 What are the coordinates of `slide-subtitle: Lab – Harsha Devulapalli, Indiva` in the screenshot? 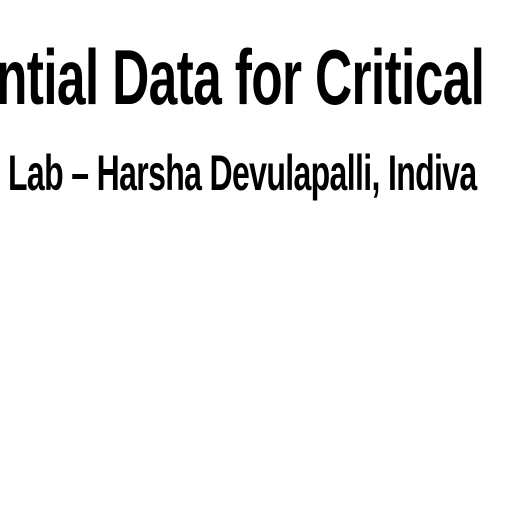 It's located at (242, 173).